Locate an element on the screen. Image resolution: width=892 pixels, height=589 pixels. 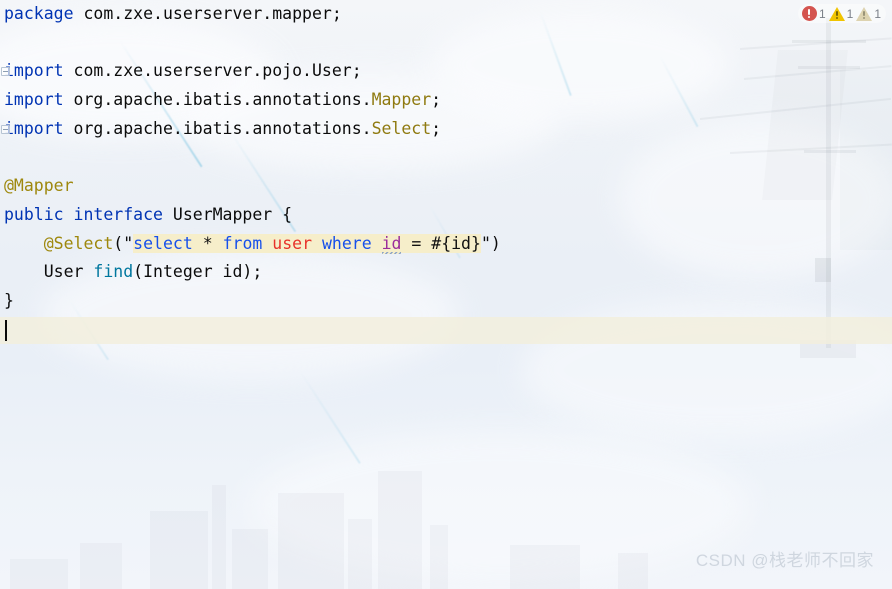
code-token: where is located at coordinates (346, 243).